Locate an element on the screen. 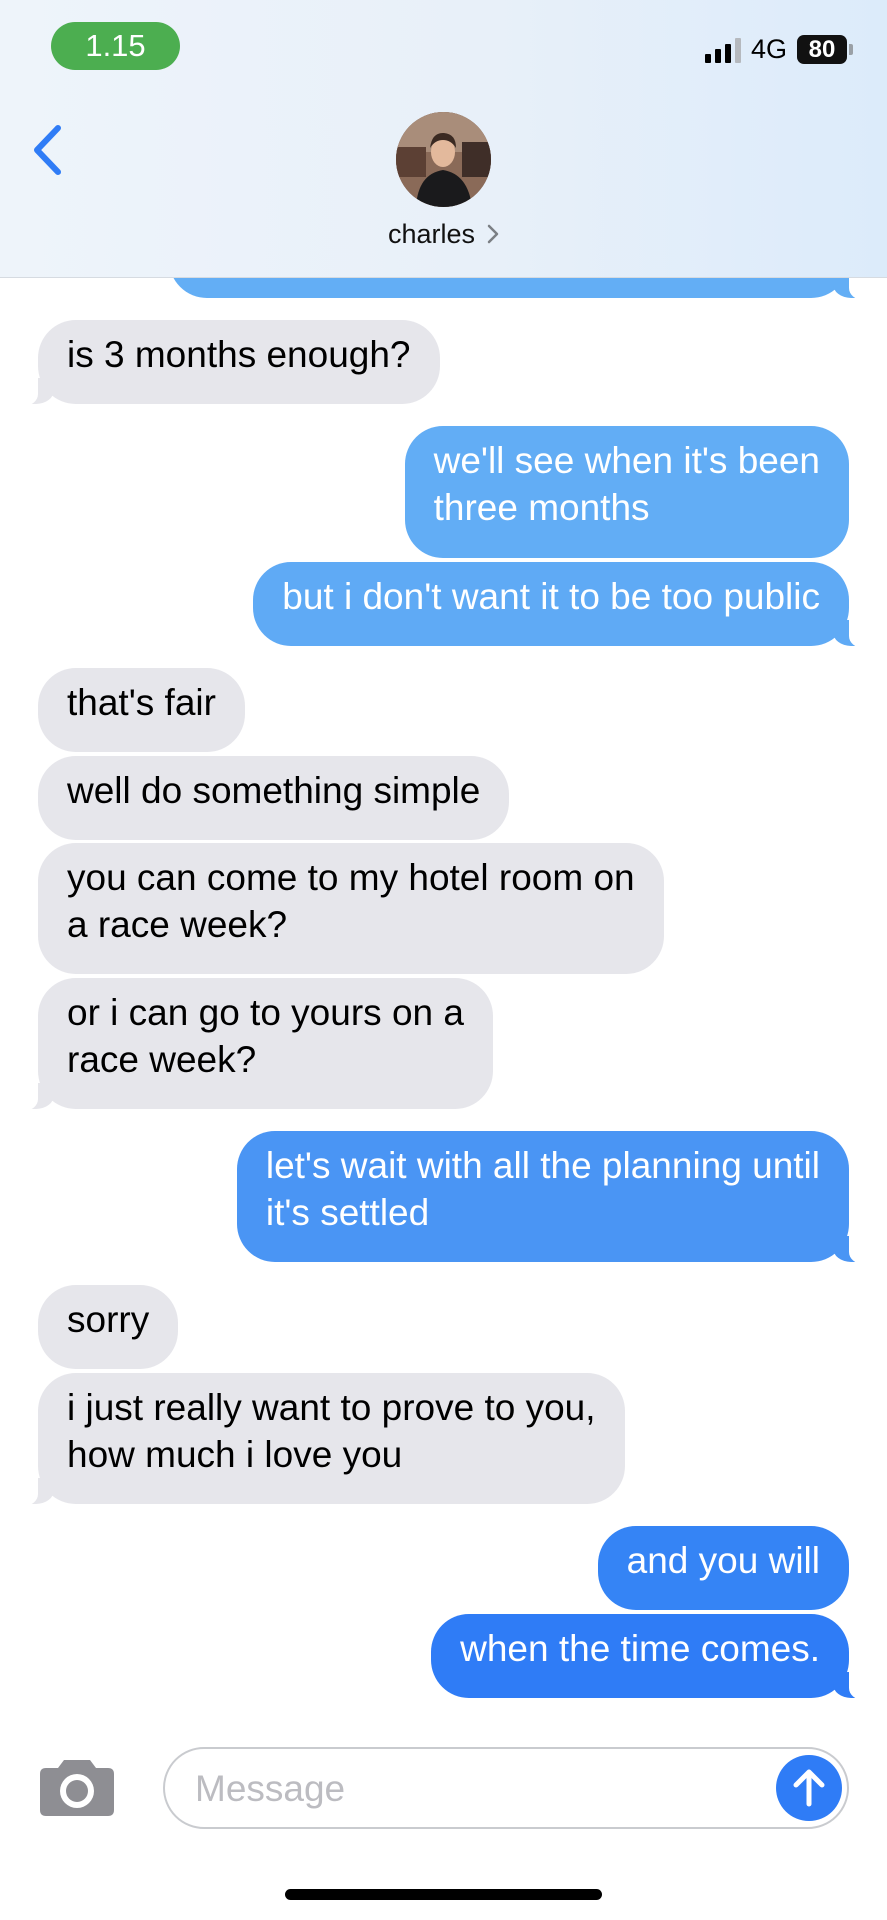 The height and width of the screenshot is (1920, 887). chevron-left-icon is located at coordinates (47, 150).